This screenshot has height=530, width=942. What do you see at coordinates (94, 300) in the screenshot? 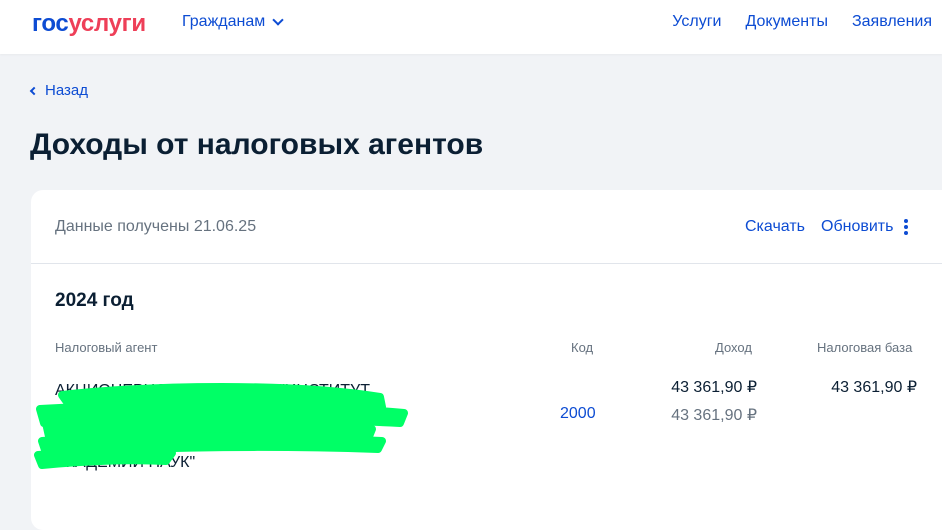
I see `year-heading: 2024 год` at bounding box center [94, 300].